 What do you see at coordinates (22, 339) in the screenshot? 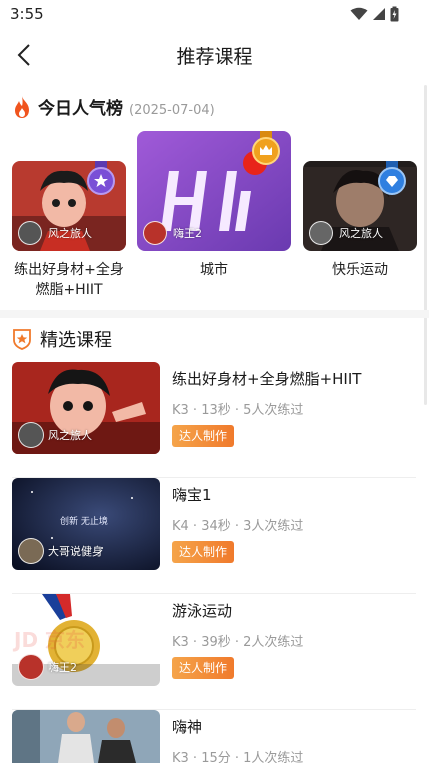
I see `featured-shield-icon` at bounding box center [22, 339].